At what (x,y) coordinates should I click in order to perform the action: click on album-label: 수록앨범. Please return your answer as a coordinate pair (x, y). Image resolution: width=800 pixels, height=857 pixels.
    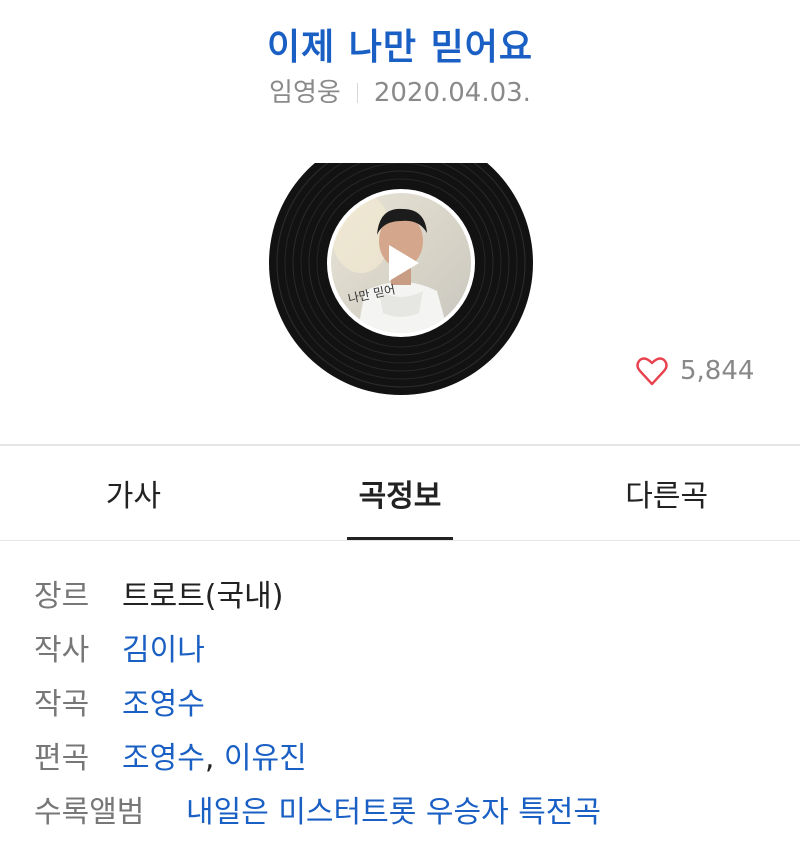
    Looking at the image, I should click on (89, 812).